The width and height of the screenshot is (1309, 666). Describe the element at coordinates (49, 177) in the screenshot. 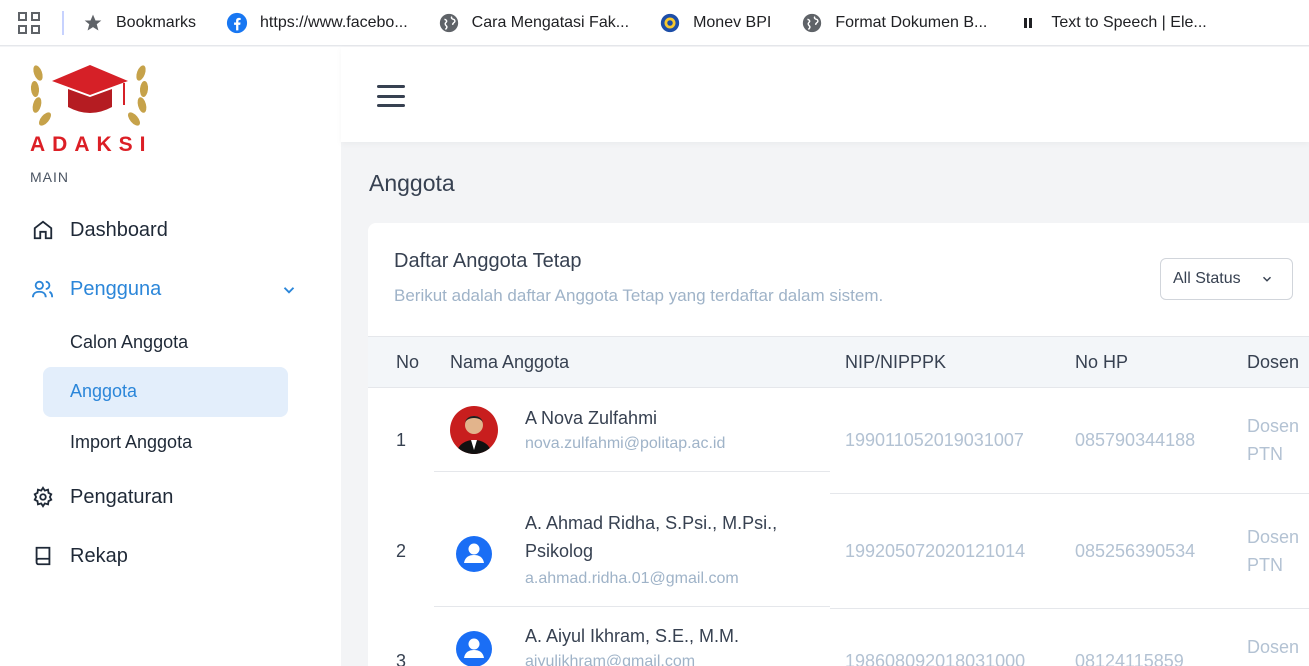

I see `section-label-main: MAIN` at that location.